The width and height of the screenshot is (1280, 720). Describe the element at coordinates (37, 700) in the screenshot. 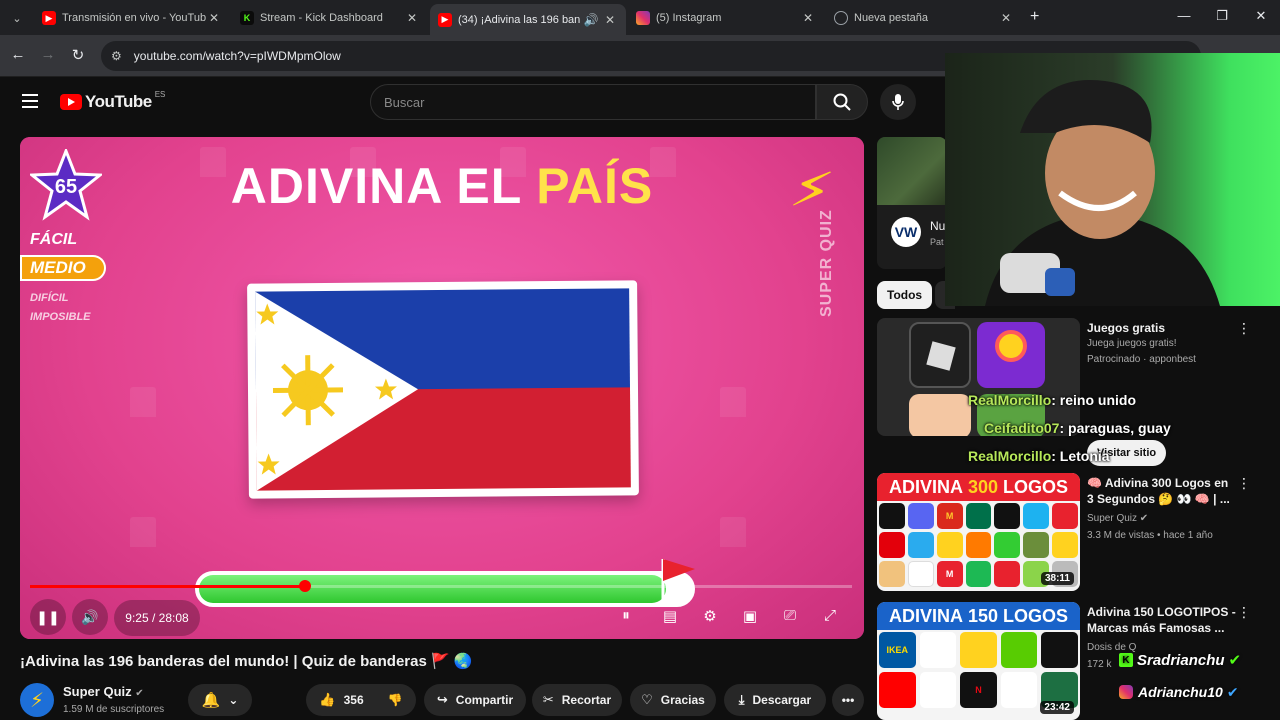

I see `channel-avatar: ⚡` at that location.